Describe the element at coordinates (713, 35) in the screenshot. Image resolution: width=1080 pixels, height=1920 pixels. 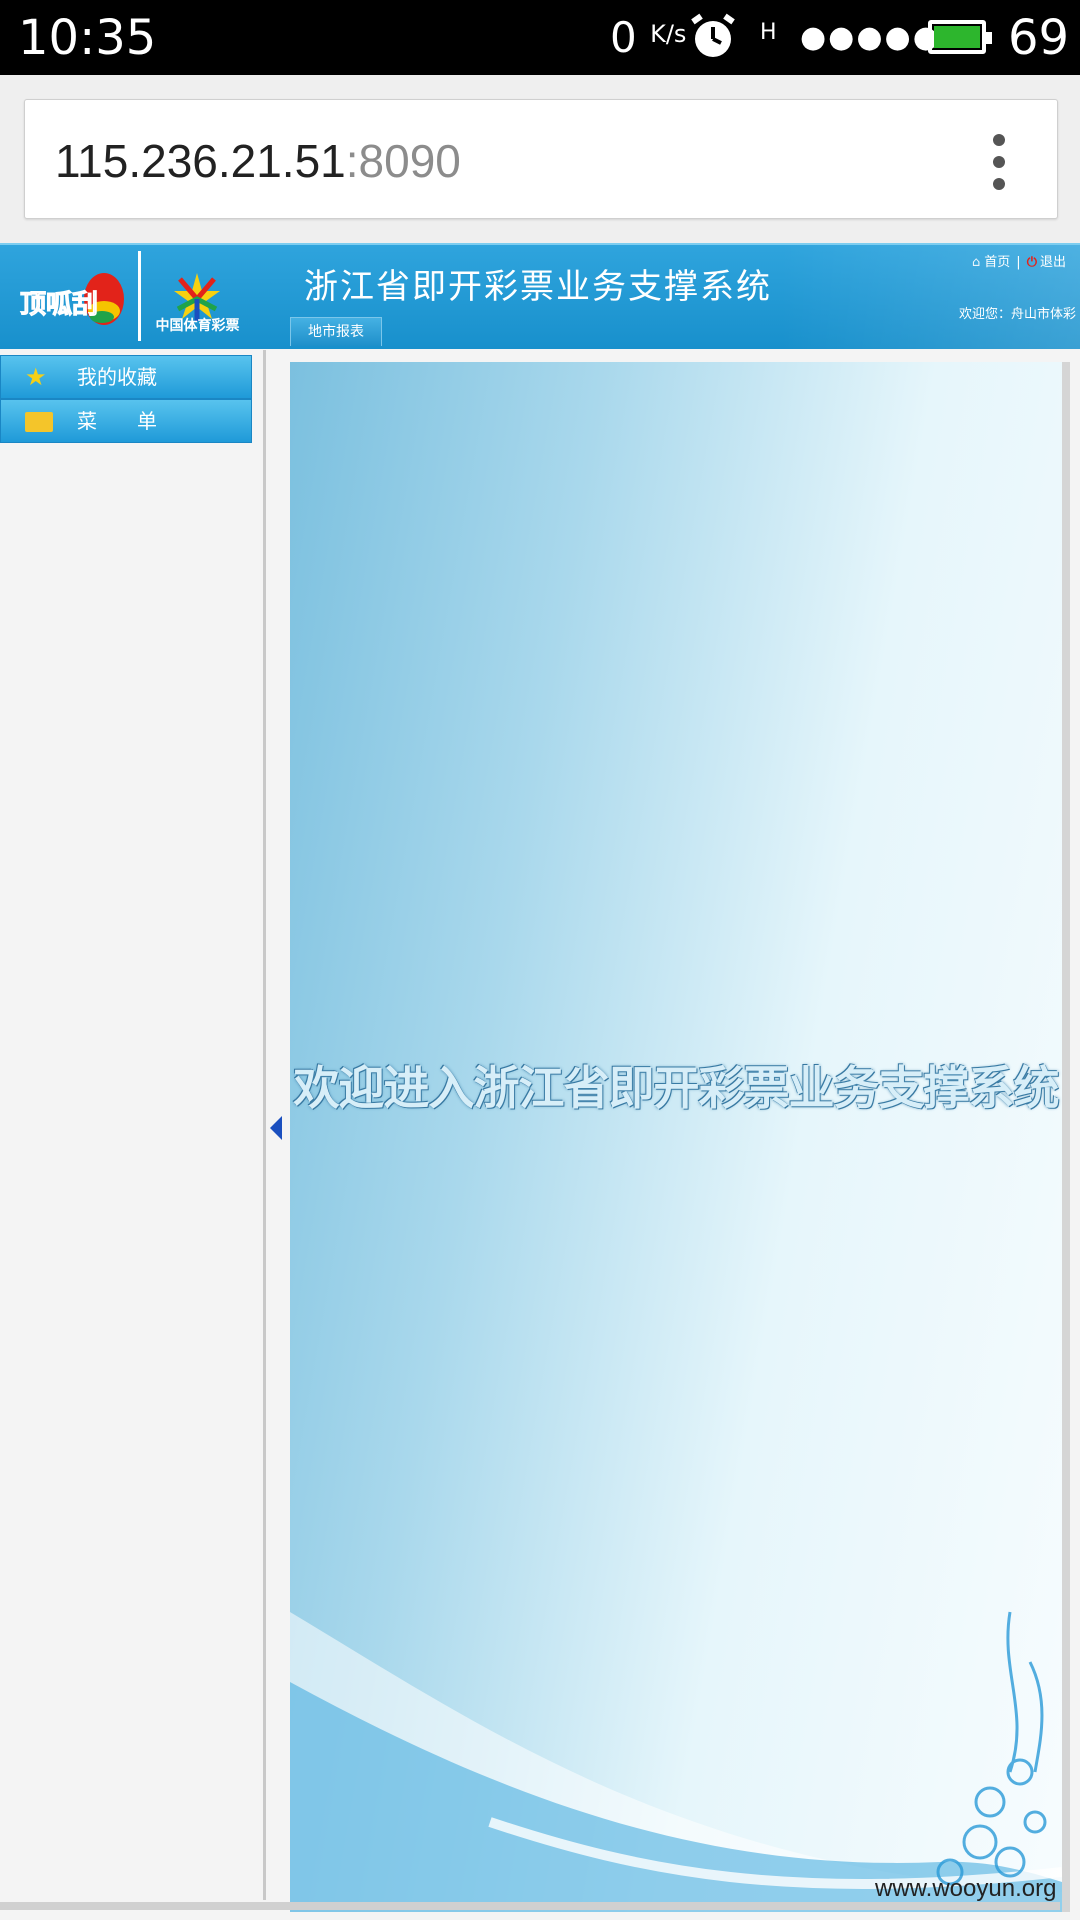
I see `alarm-icon` at that location.